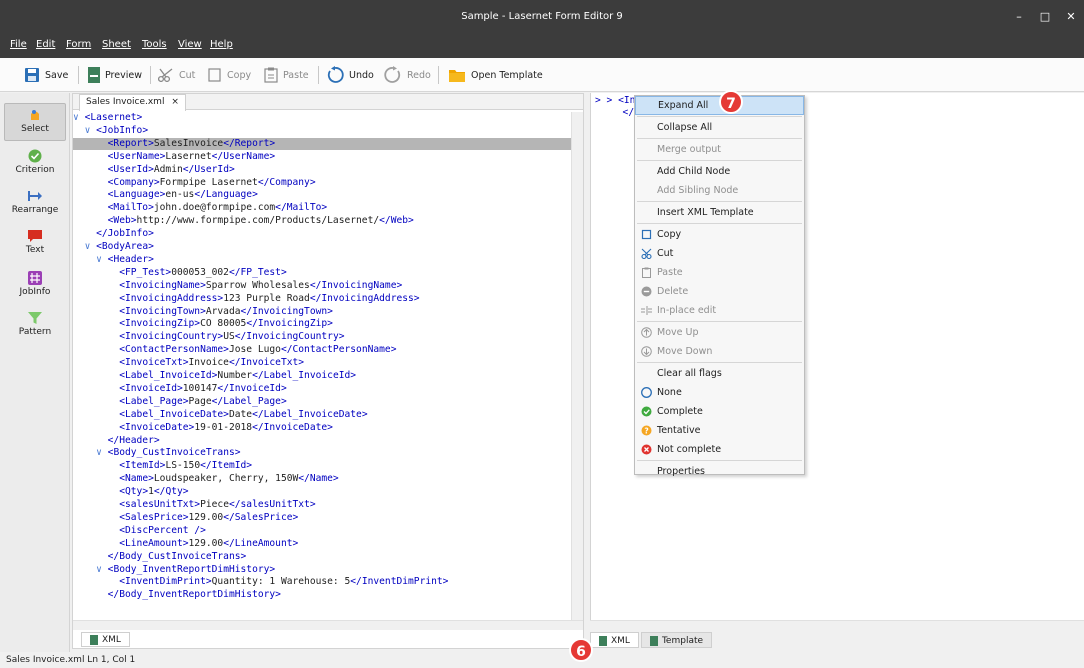 The image size is (1084, 668). What do you see at coordinates (35, 248) in the screenshot?
I see `tool-text: Text` at bounding box center [35, 248].